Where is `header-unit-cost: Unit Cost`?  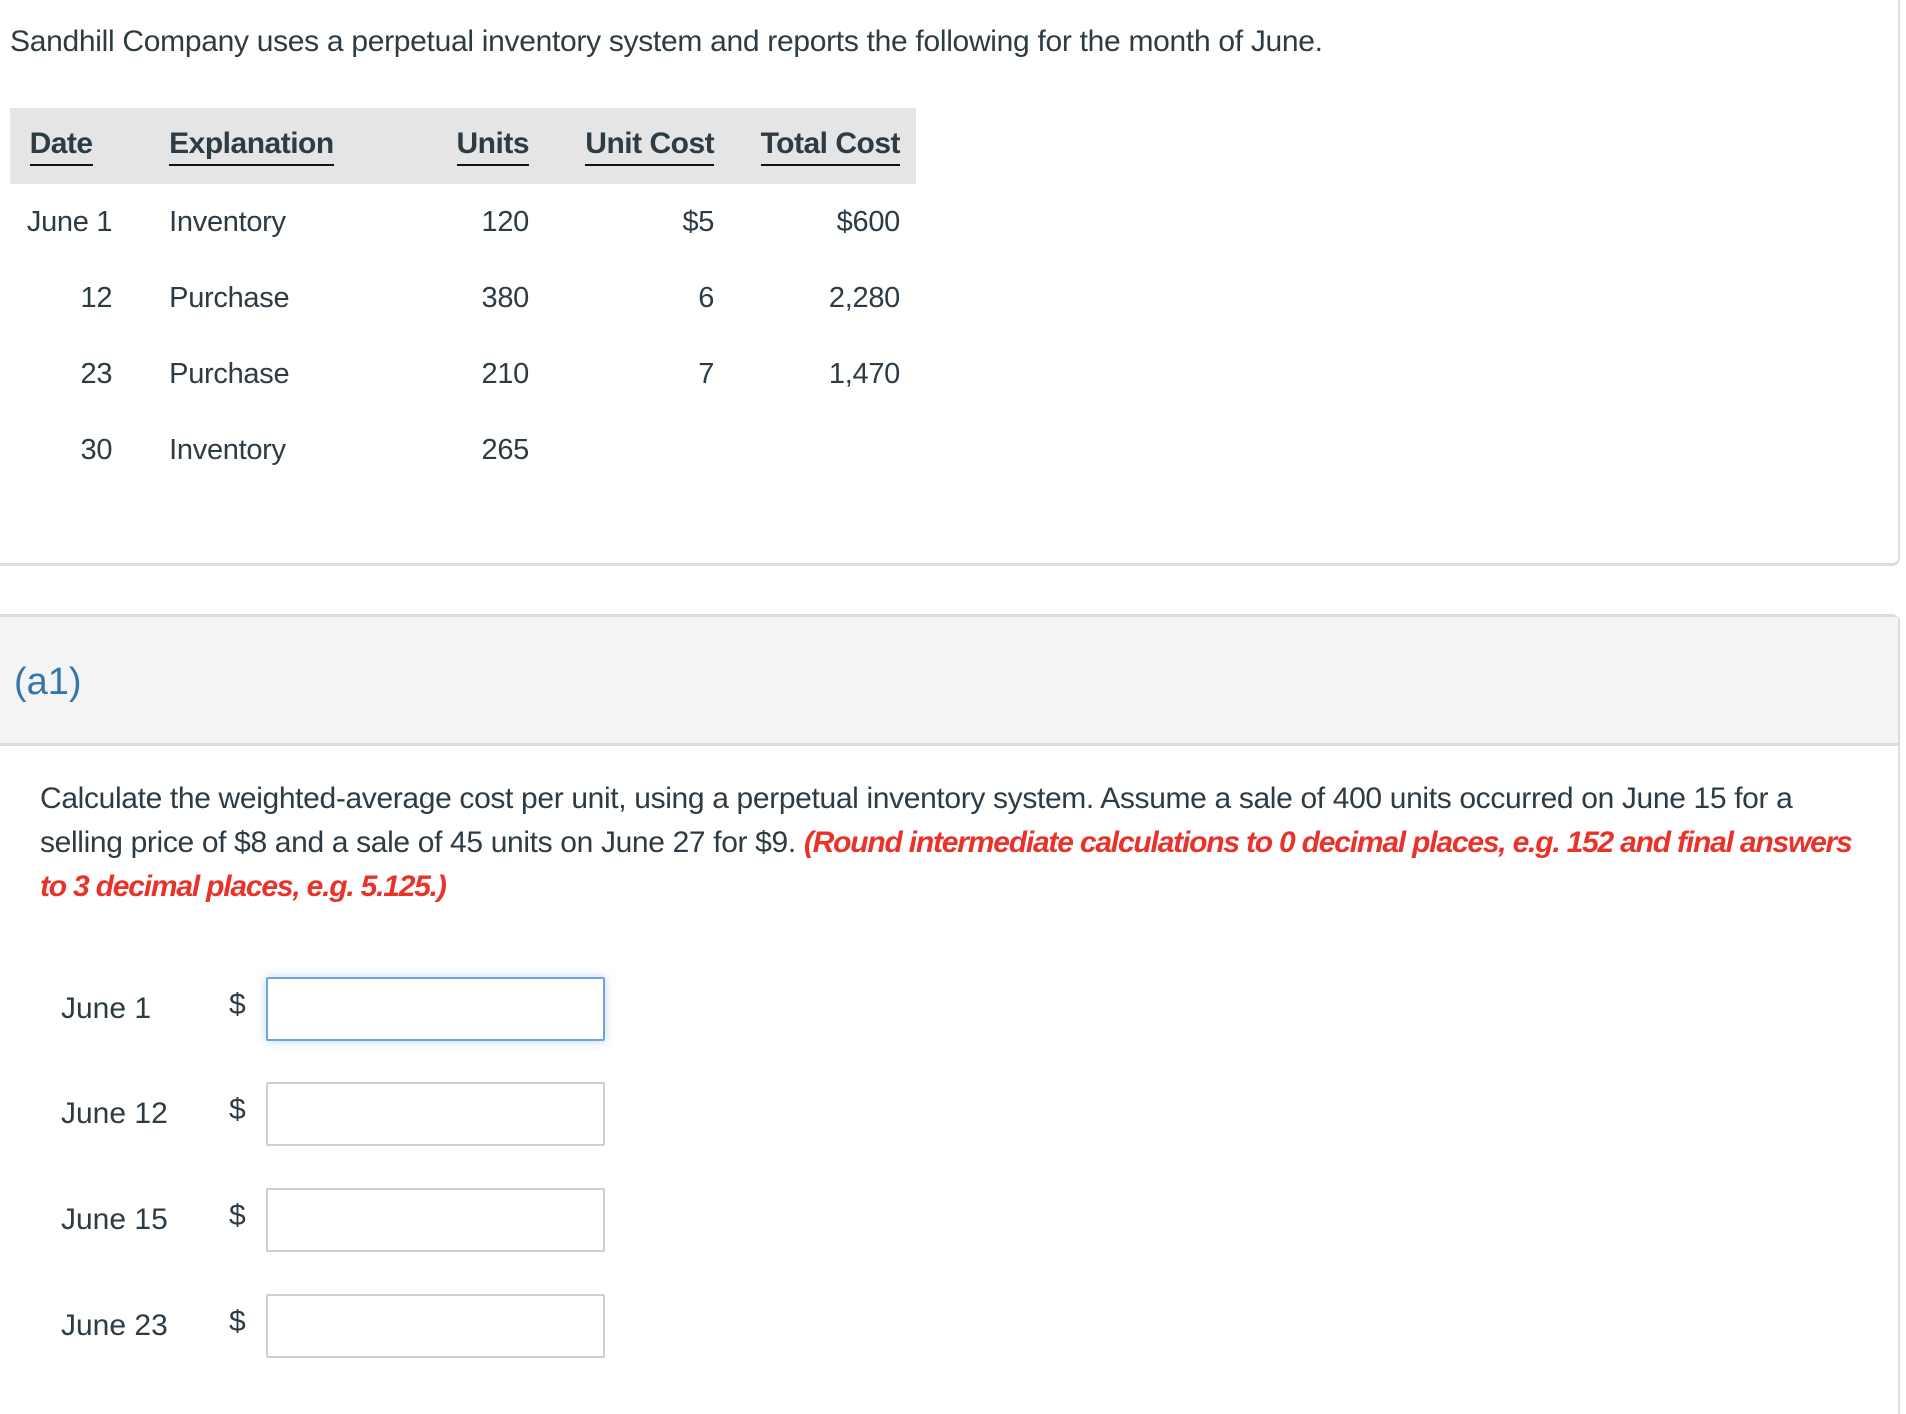
header-unit-cost: Unit Cost is located at coordinates (622, 146).